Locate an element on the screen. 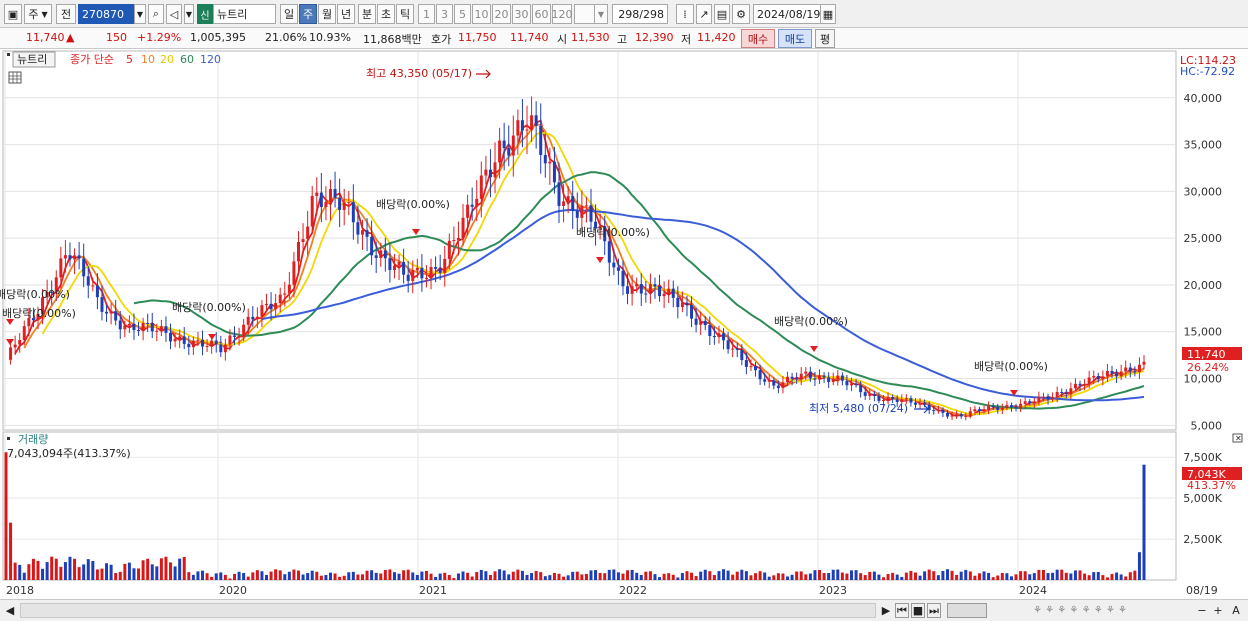 The image size is (1248, 621). interval-button: 20 is located at coordinates (501, 14).